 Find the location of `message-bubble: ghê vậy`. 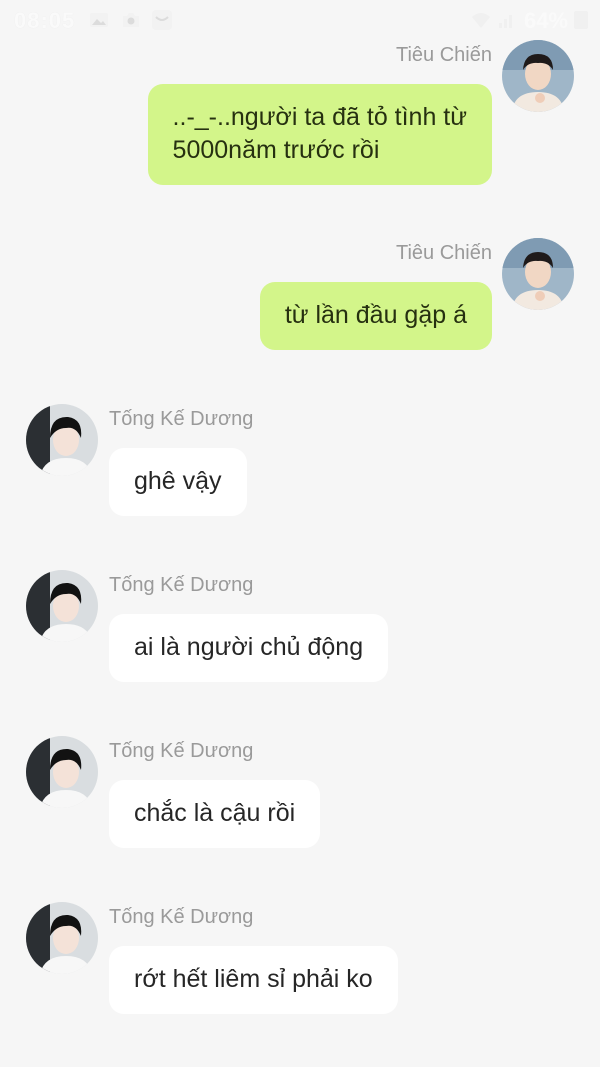

message-bubble: ghê vậy is located at coordinates (178, 482).